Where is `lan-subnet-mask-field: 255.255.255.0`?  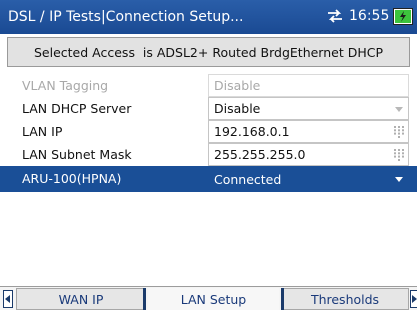
lan-subnet-mask-field: 255.255.255.0 is located at coordinates (308, 154).